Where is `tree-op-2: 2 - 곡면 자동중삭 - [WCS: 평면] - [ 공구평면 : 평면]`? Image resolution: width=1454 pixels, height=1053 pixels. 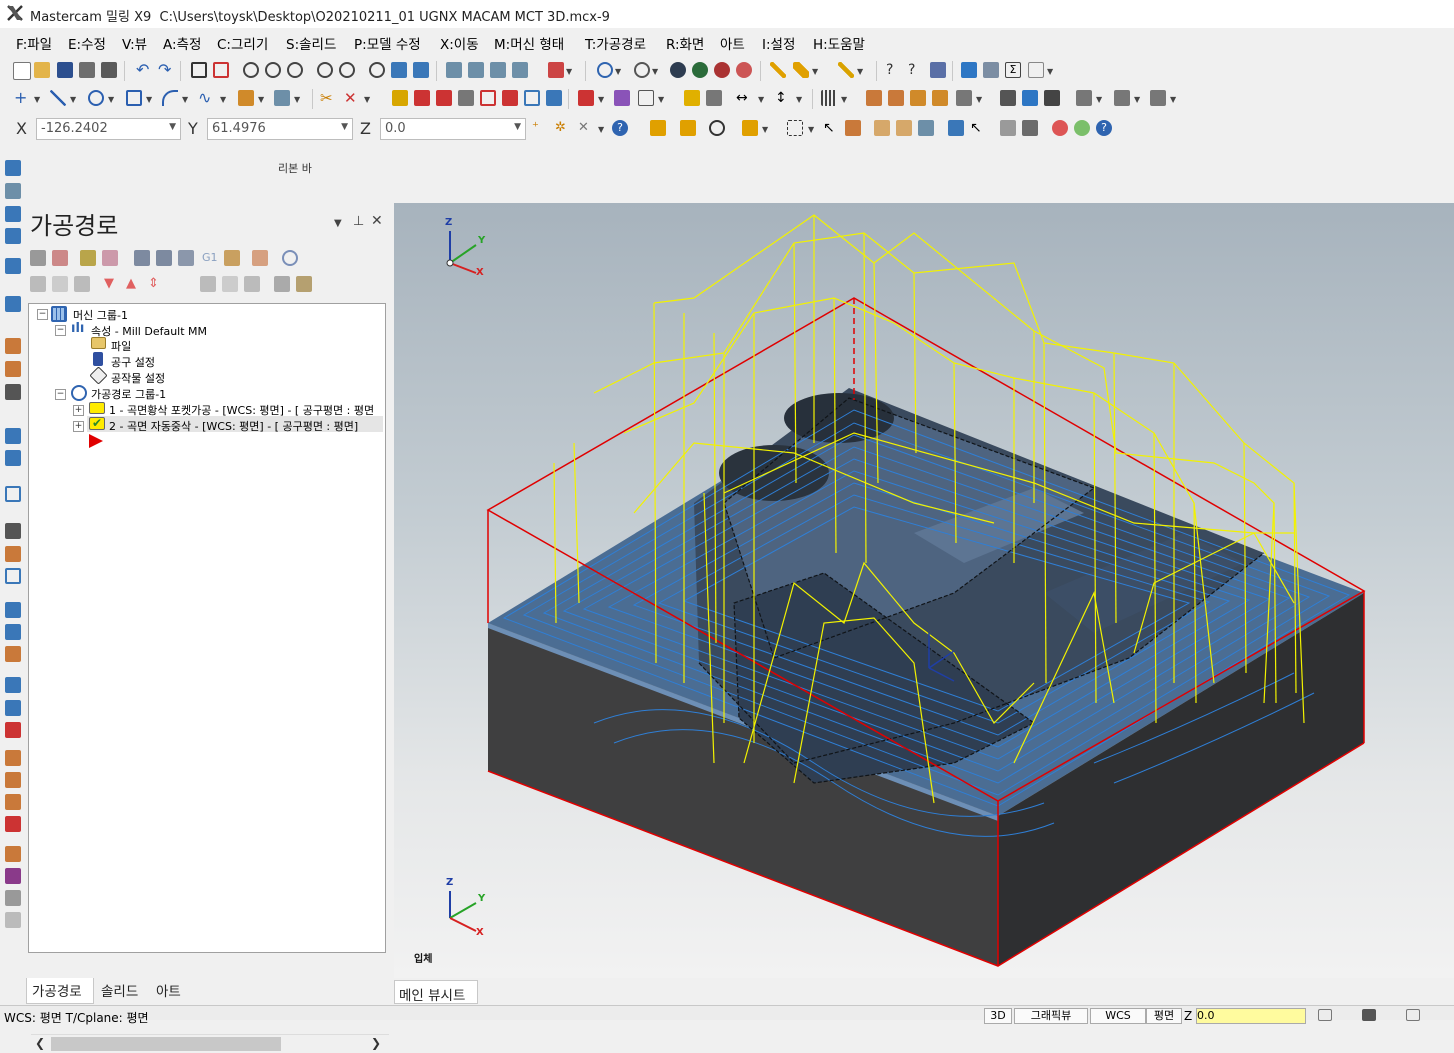 tree-op-2: 2 - 곡면 자동중삭 - [WCS: 평면] - [ 공구평면 : 평면] is located at coordinates (233, 426).